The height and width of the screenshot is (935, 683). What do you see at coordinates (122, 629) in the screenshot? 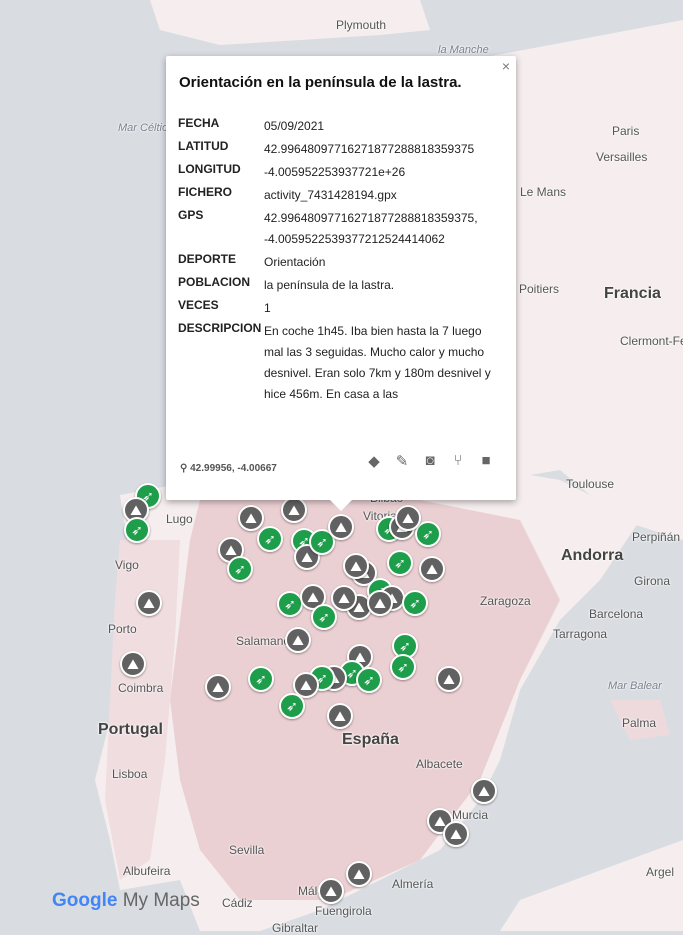
I see `place-label: Porto` at bounding box center [122, 629].